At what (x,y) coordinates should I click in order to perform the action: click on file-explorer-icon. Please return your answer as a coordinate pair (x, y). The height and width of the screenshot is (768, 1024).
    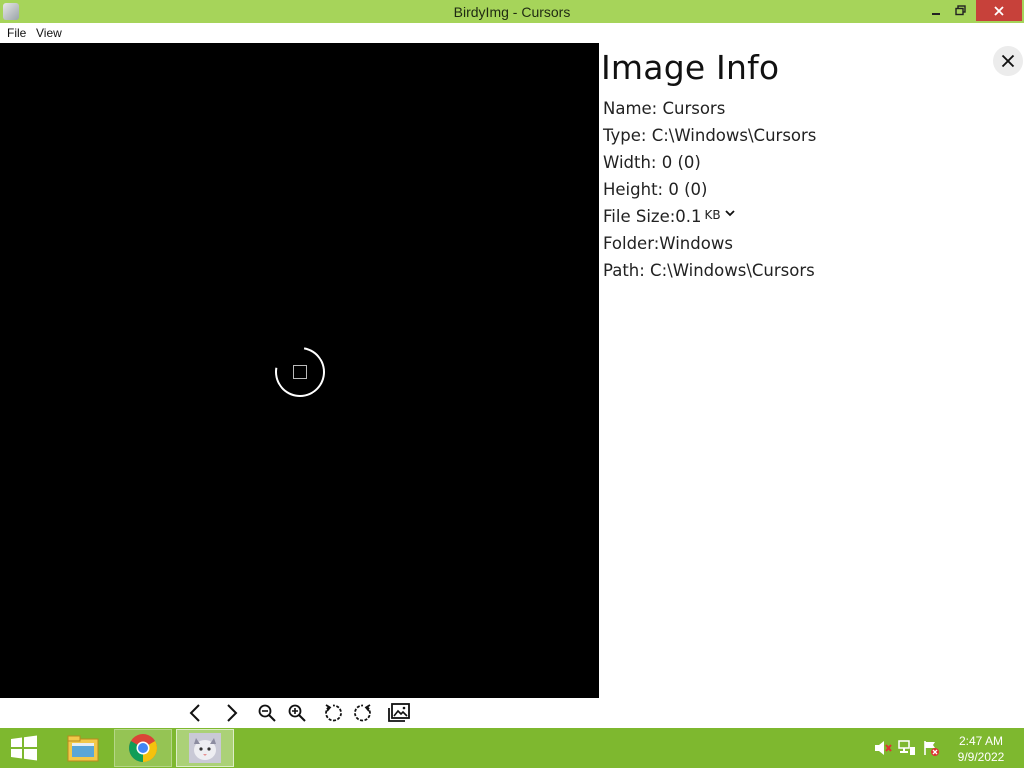
    Looking at the image, I should click on (83, 748).